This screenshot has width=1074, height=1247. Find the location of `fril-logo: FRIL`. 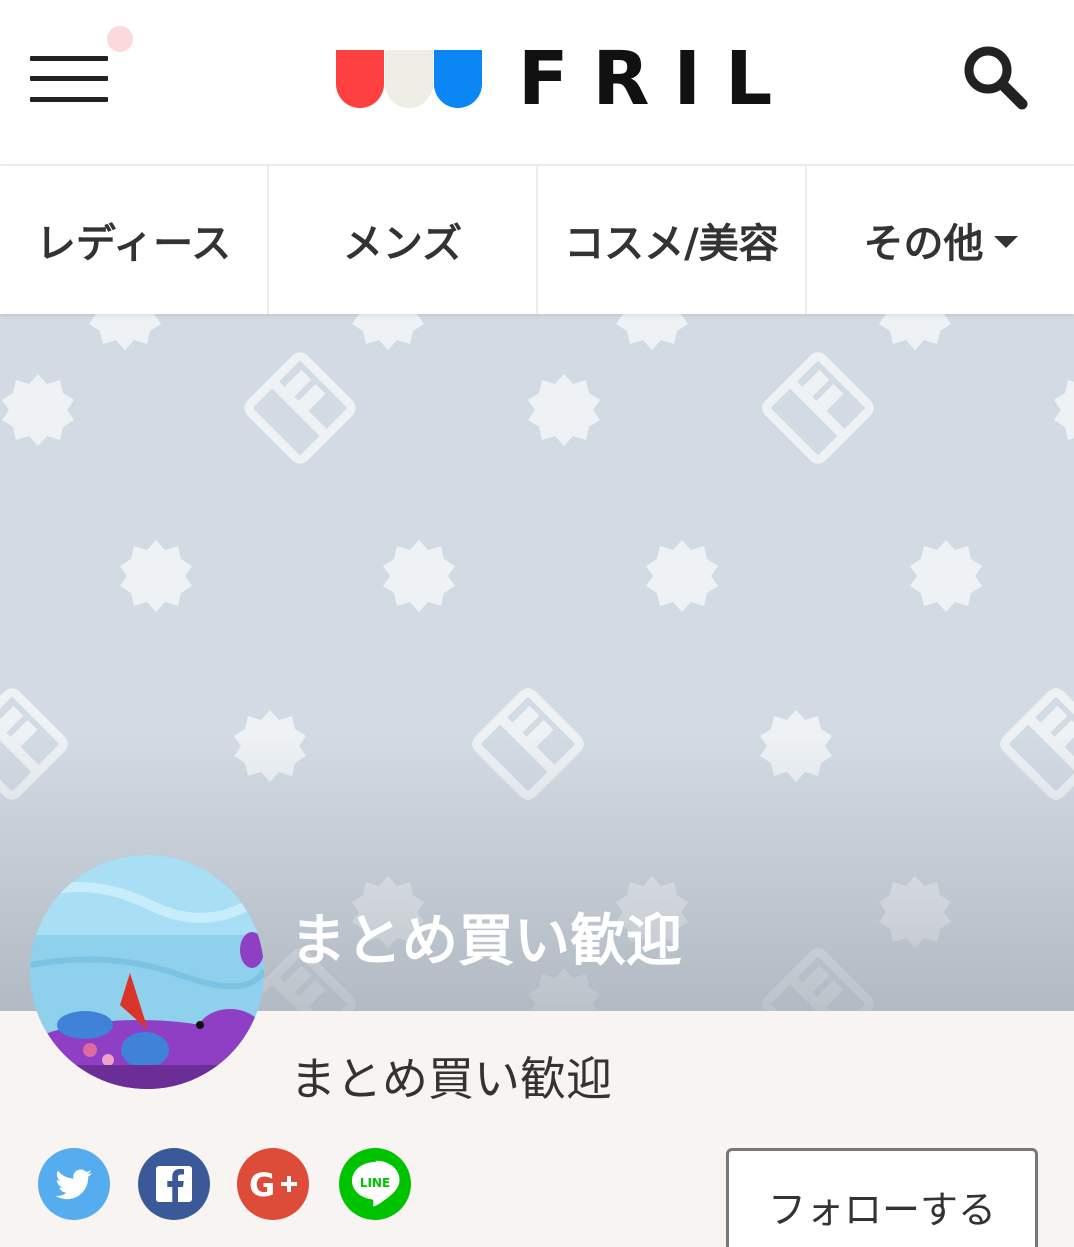

fril-logo: FRIL is located at coordinates (553, 79).